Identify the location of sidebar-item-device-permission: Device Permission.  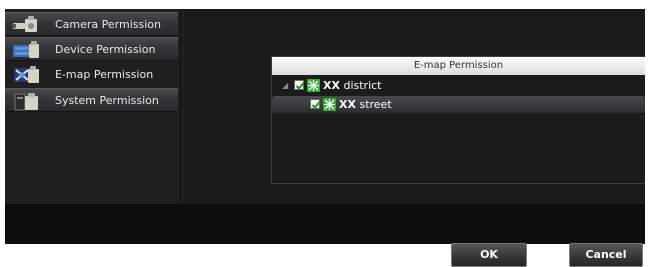
(91, 49).